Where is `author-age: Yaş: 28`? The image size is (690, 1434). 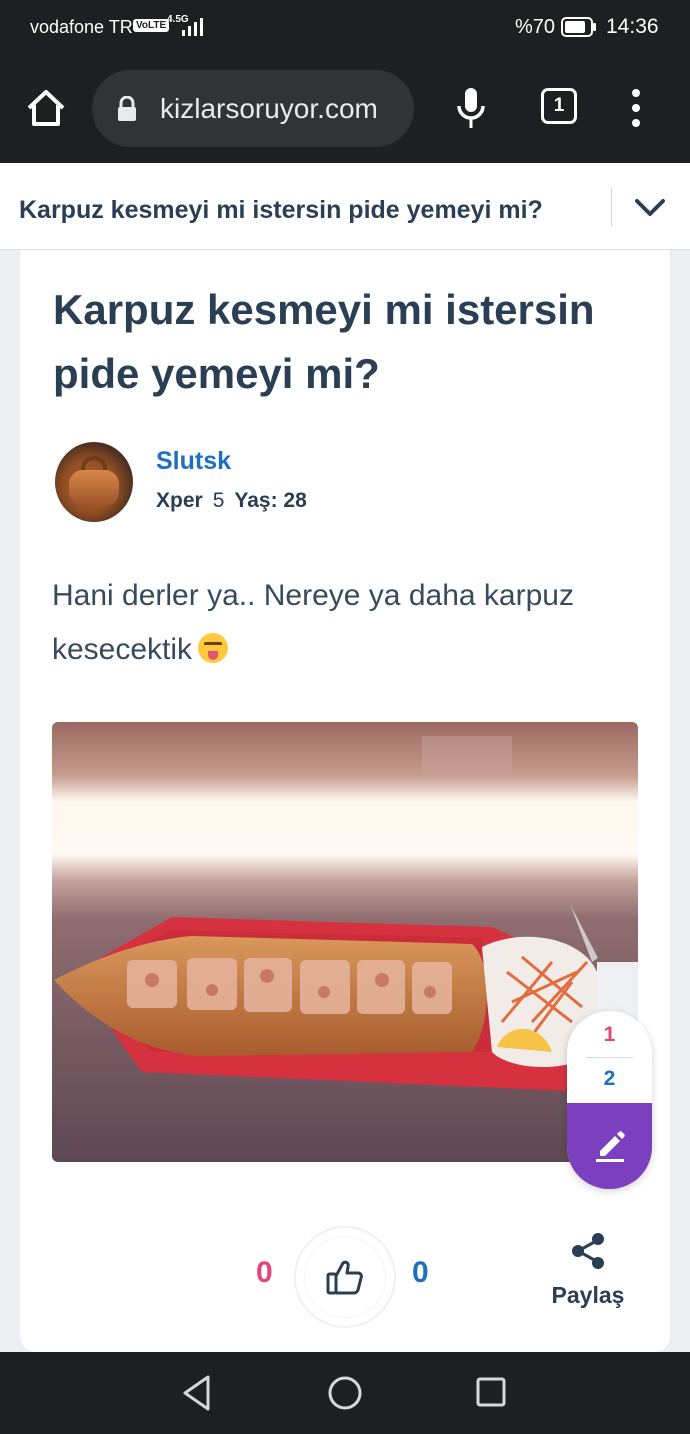
author-age: Yaş: 28 is located at coordinates (270, 500).